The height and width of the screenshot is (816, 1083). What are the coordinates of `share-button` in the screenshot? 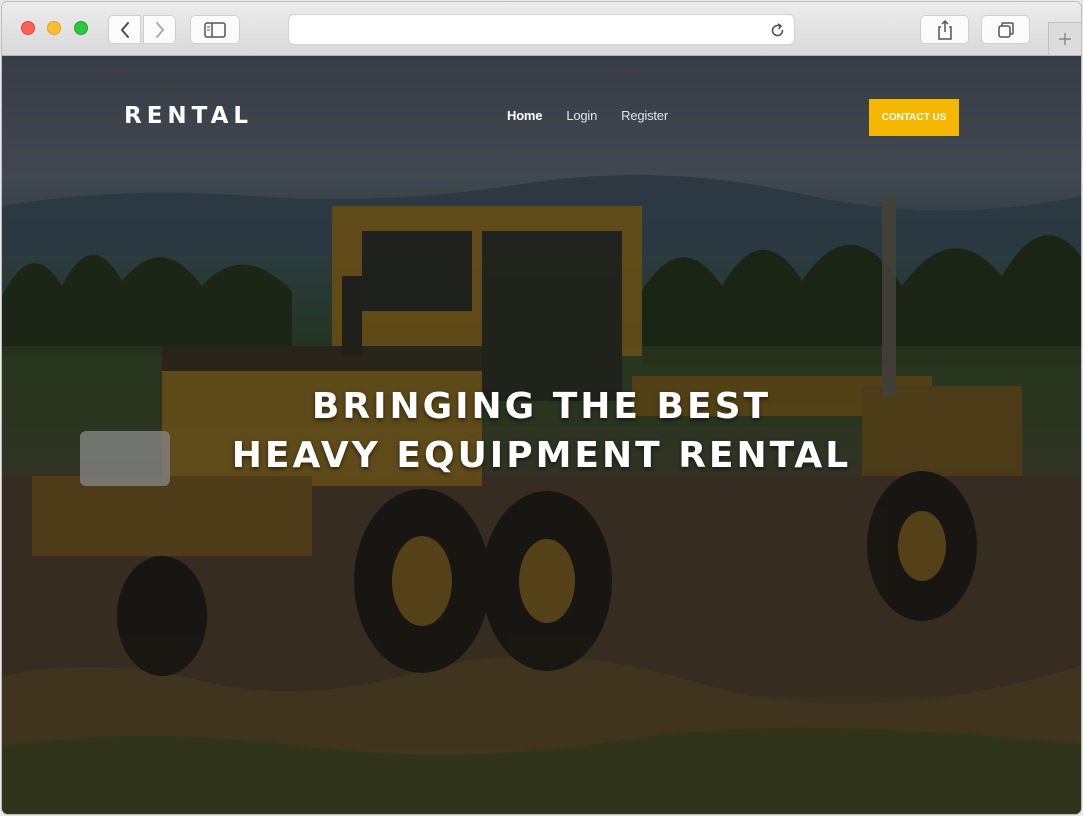 It's located at (944, 29).